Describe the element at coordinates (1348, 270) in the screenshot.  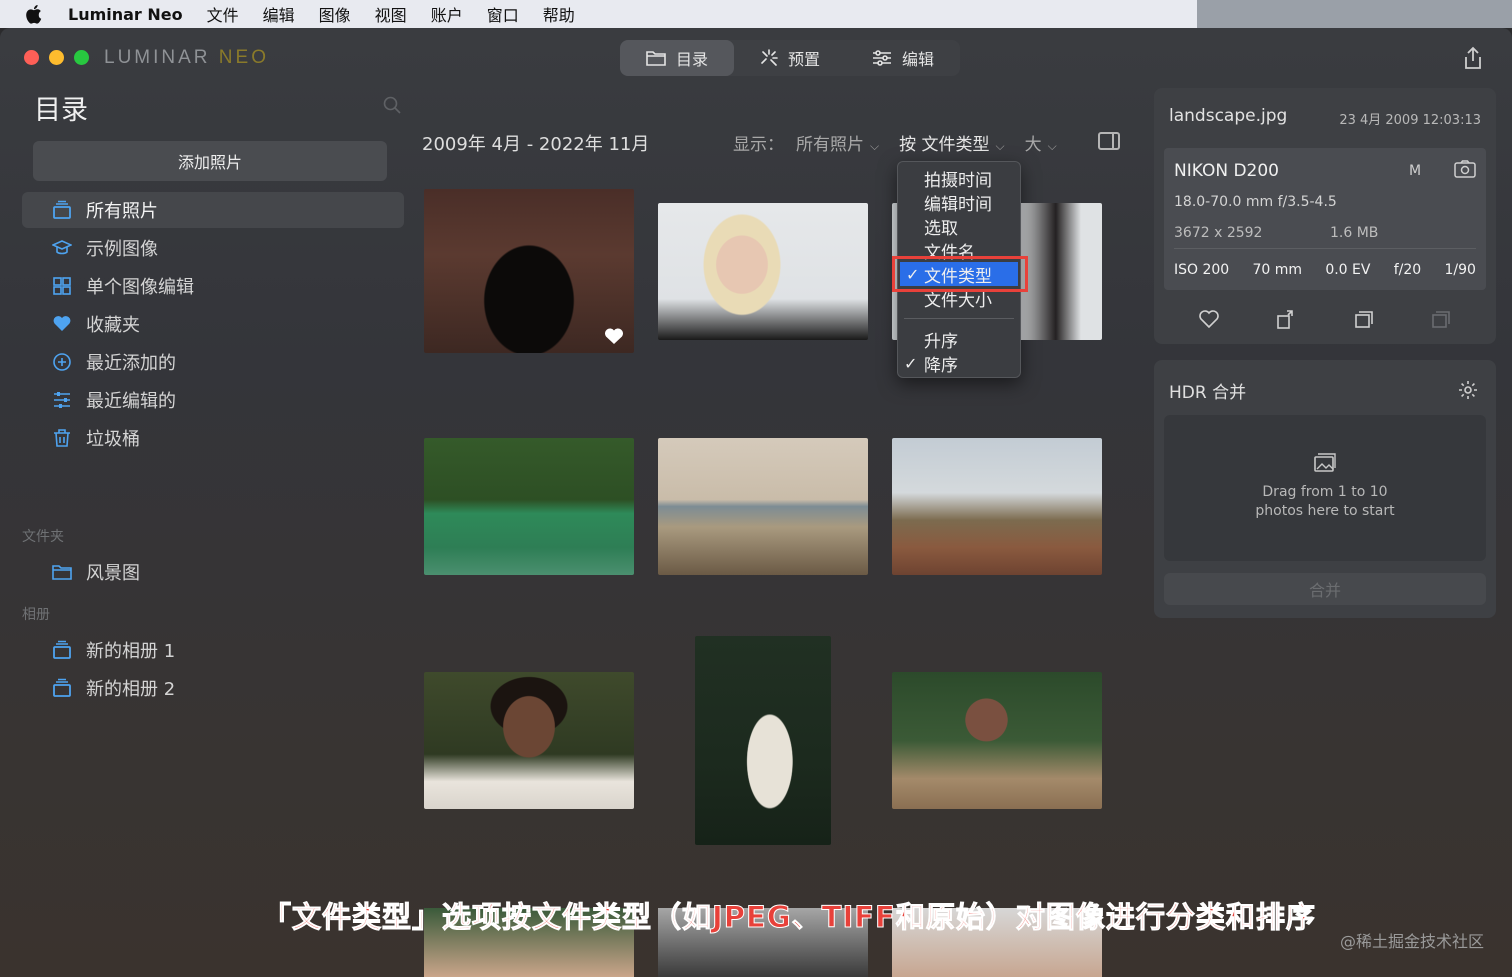
I see `exposure-bias-value: 0.0 EV` at that location.